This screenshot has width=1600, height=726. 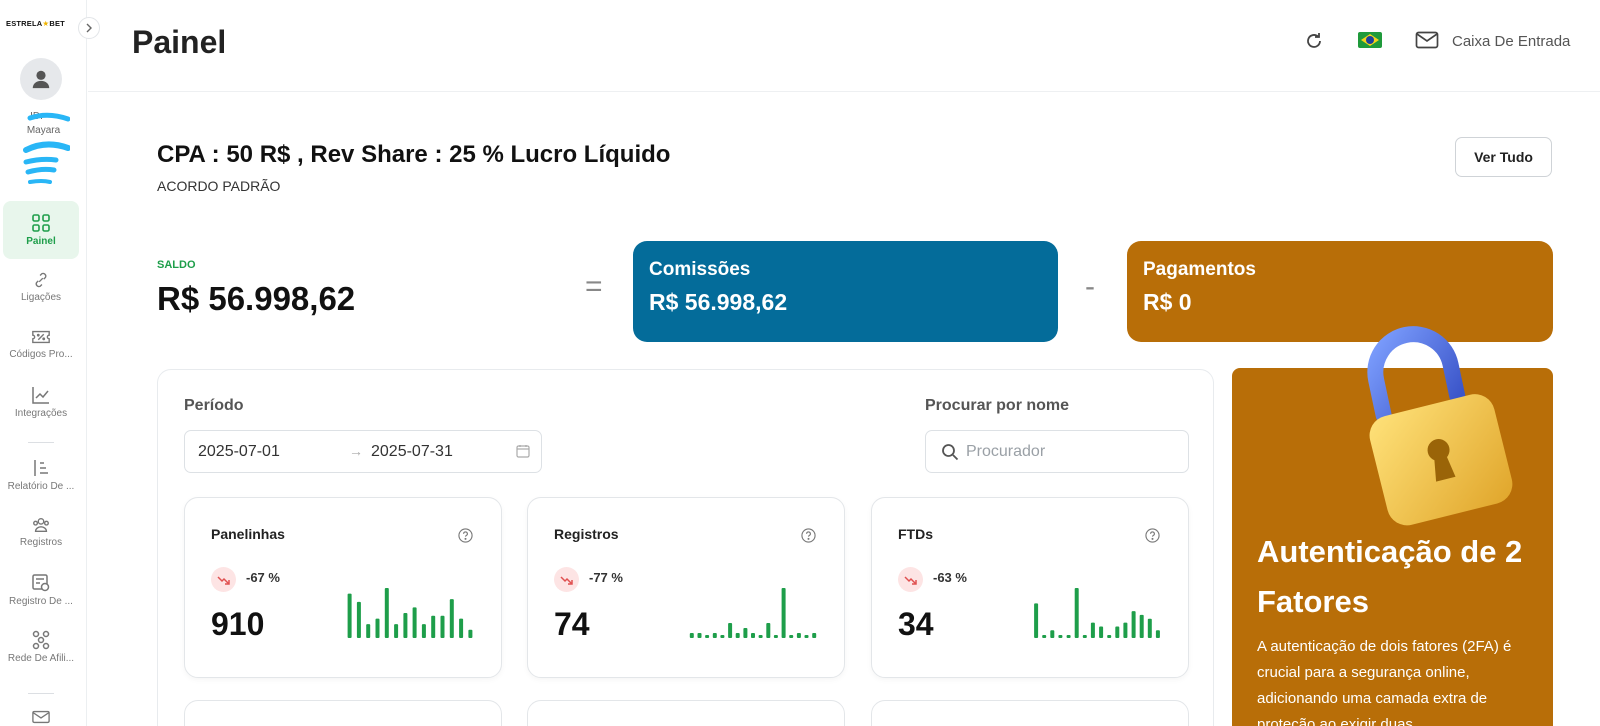 What do you see at coordinates (566, 579) in the screenshot?
I see `trend-down-badge` at bounding box center [566, 579].